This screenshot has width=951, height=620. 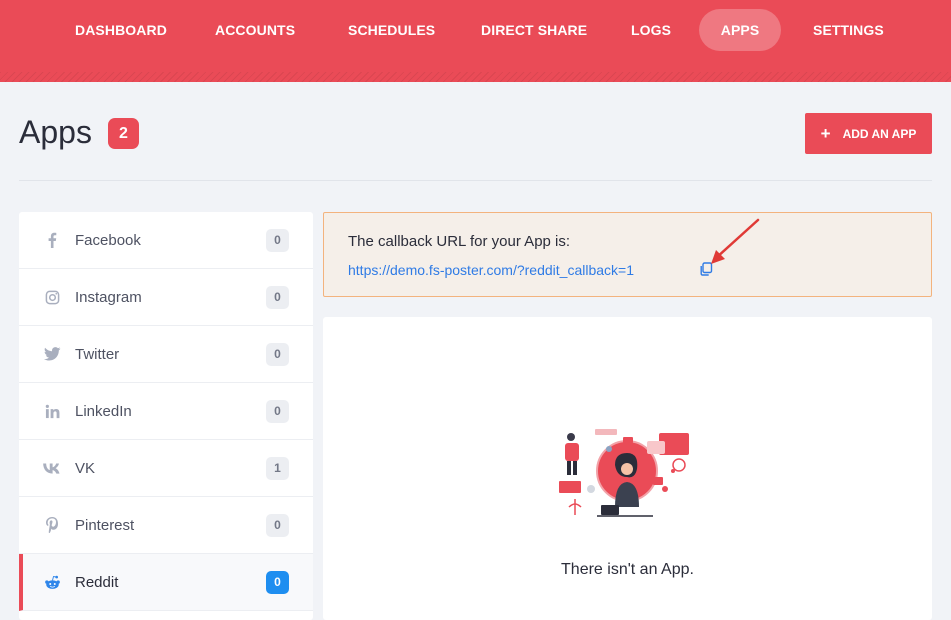 What do you see at coordinates (85, 468) in the screenshot?
I see `sidebar-item-label: VK` at bounding box center [85, 468].